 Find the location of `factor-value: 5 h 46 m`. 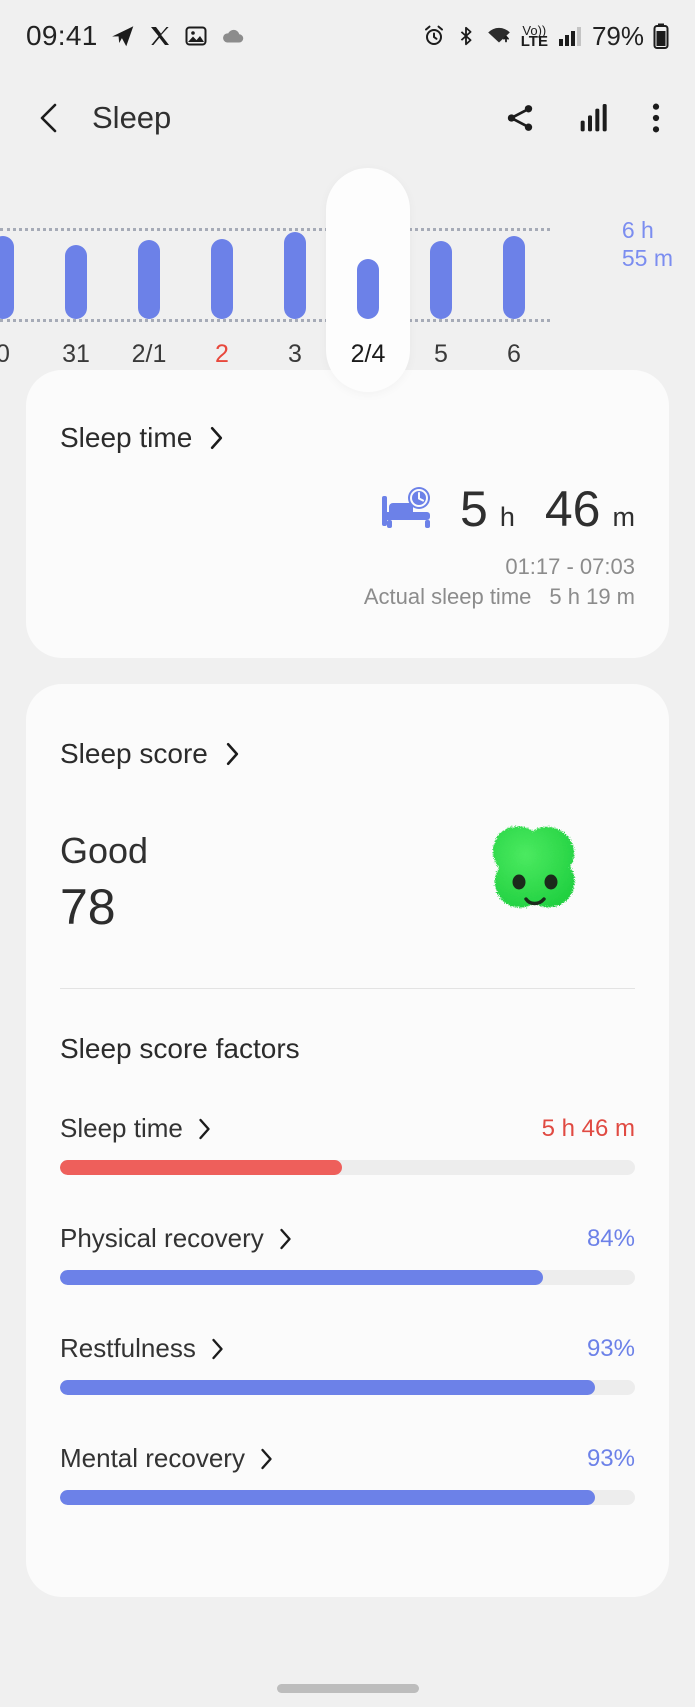

factor-value: 5 h 46 m is located at coordinates (588, 1128).